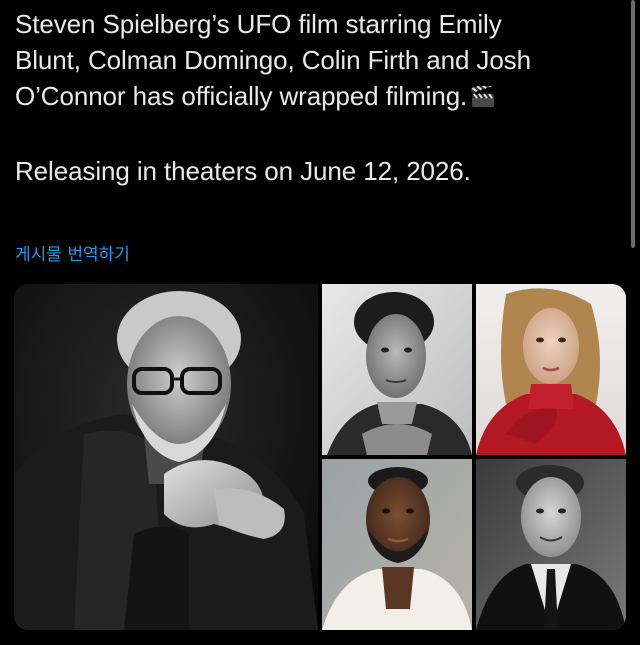 The image size is (640, 645). What do you see at coordinates (633, 124) in the screenshot?
I see `scrollbar` at bounding box center [633, 124].